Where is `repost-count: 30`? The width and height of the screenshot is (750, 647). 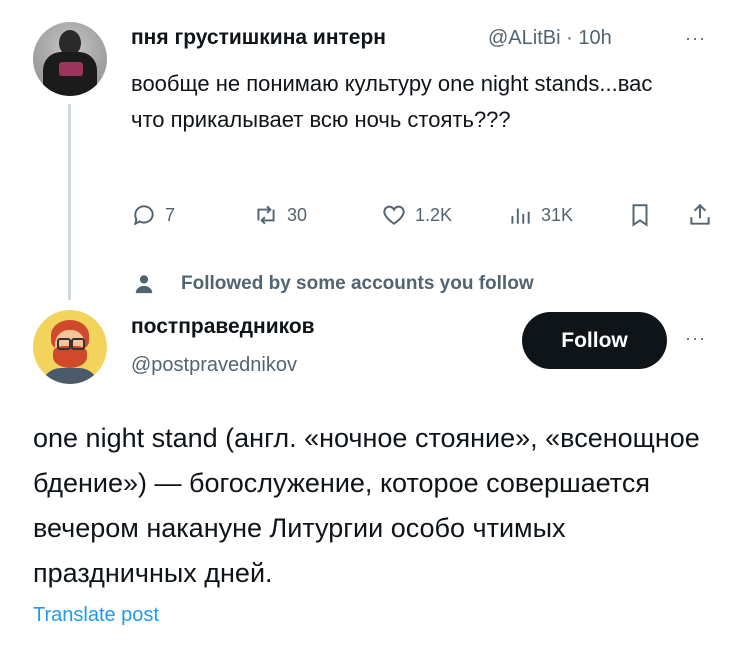 repost-count: 30 is located at coordinates (297, 214).